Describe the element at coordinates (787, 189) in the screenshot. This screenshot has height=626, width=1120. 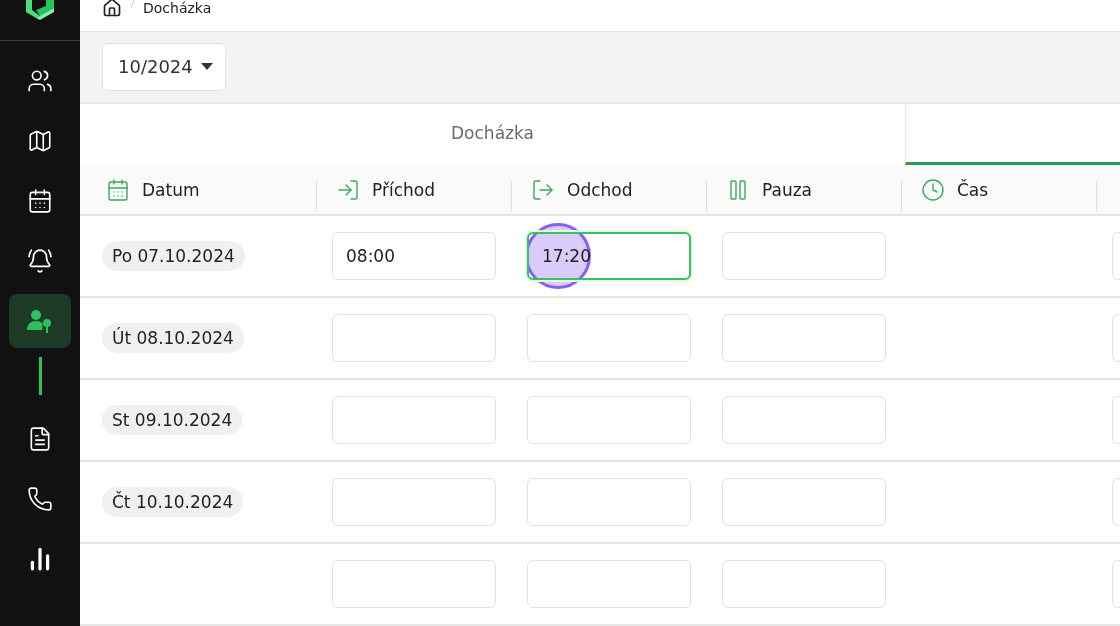
I see `column-header: Pauza` at that location.